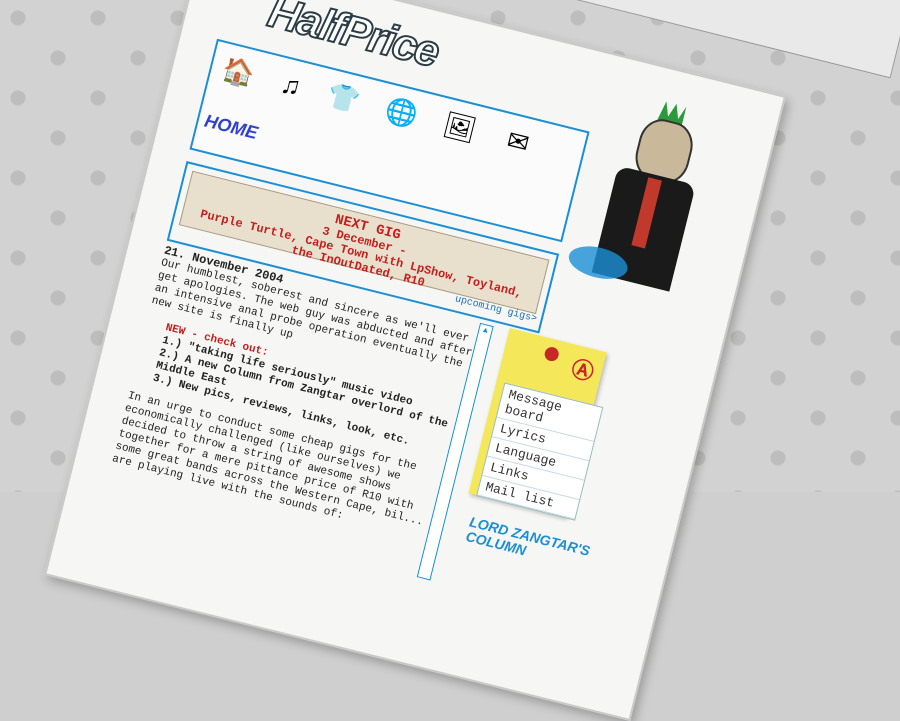 The width and height of the screenshot is (900, 721). Describe the element at coordinates (343, 98) in the screenshot. I see `merch-icon: 👕` at that location.